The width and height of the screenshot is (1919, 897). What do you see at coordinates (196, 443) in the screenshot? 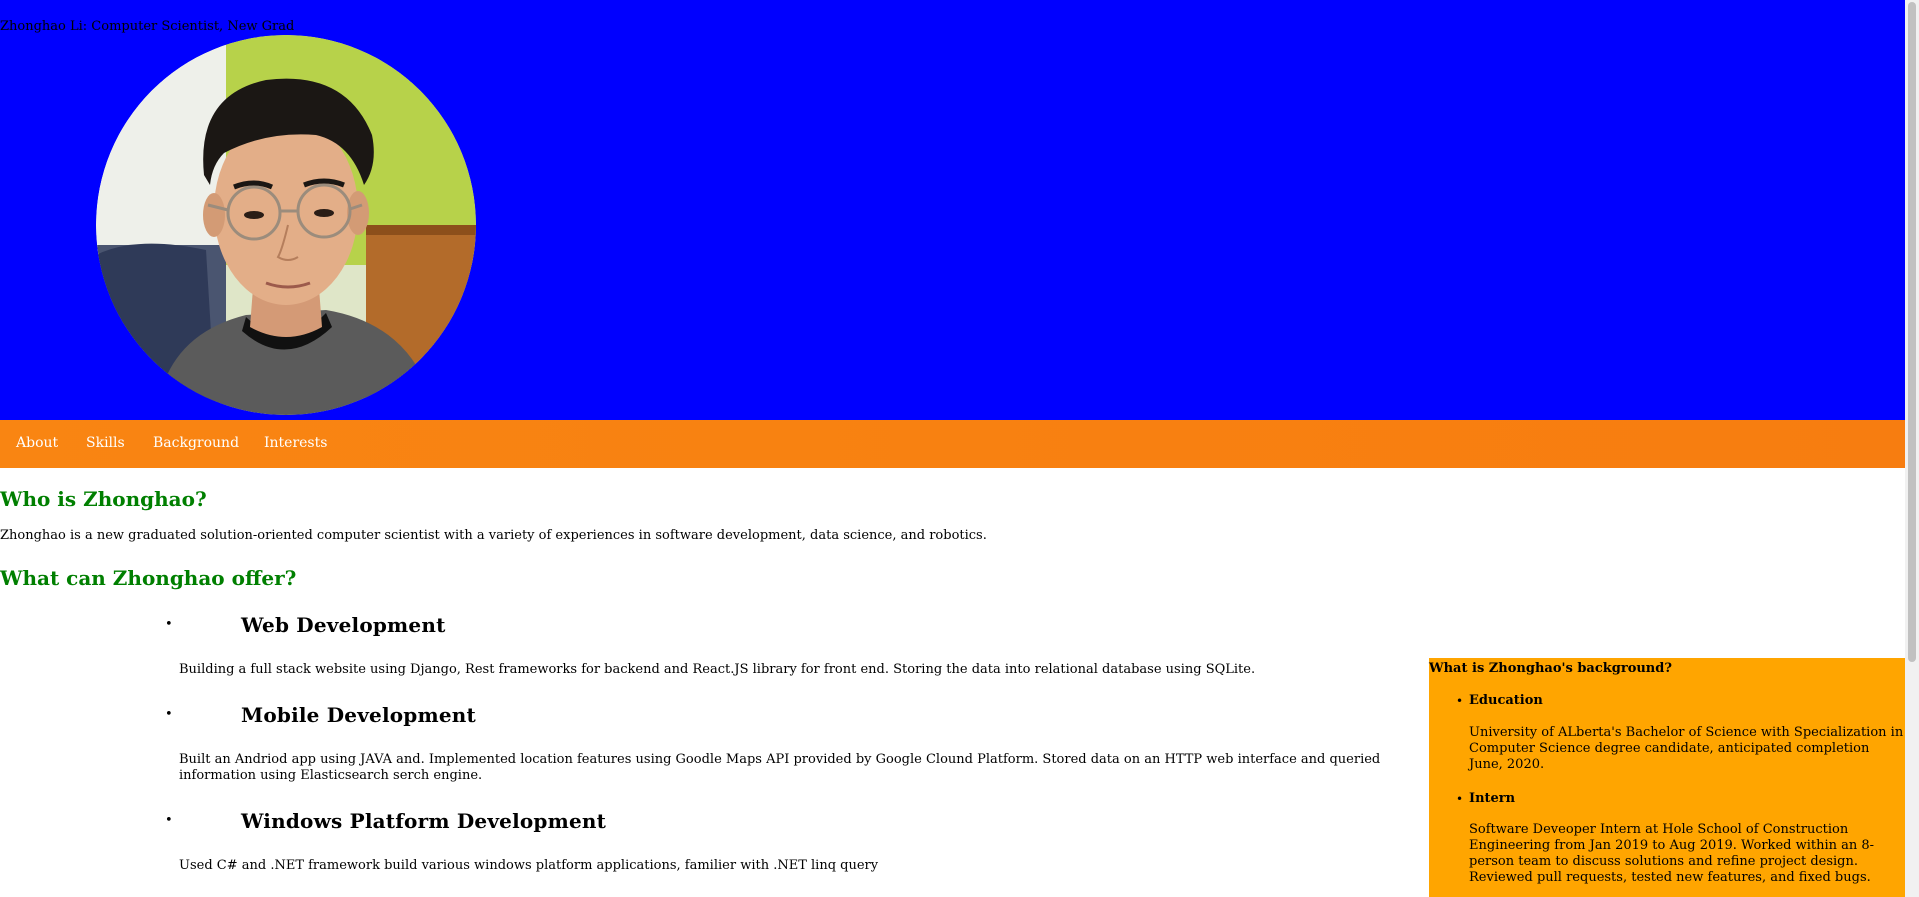
I see `nav-link-background: Background` at bounding box center [196, 443].